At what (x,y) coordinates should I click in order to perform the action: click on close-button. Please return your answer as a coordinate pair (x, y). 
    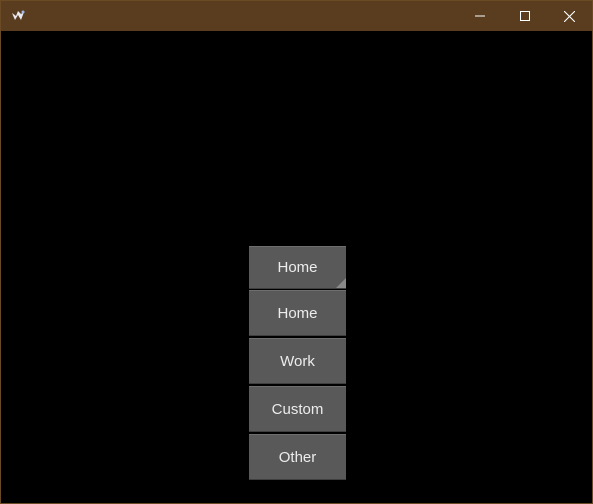
    Looking at the image, I should click on (569, 16).